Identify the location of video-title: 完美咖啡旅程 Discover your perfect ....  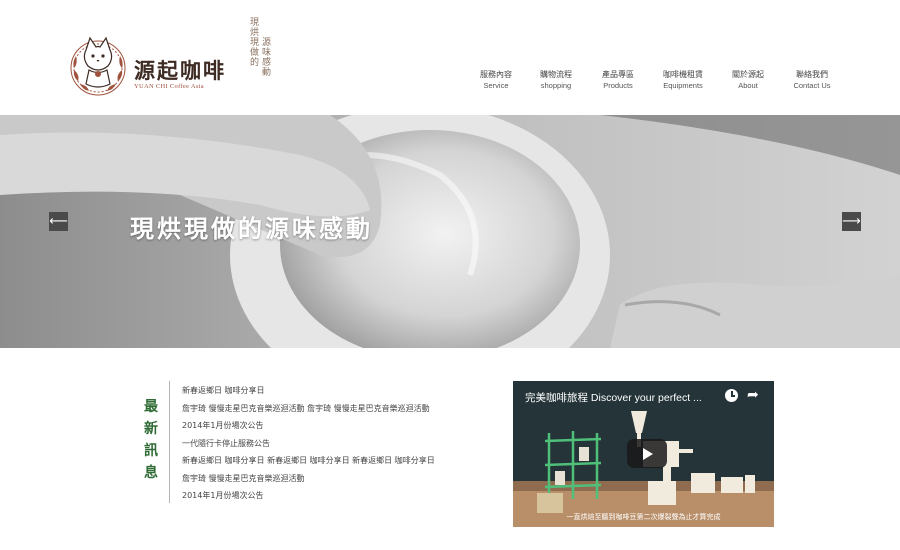
(625, 397).